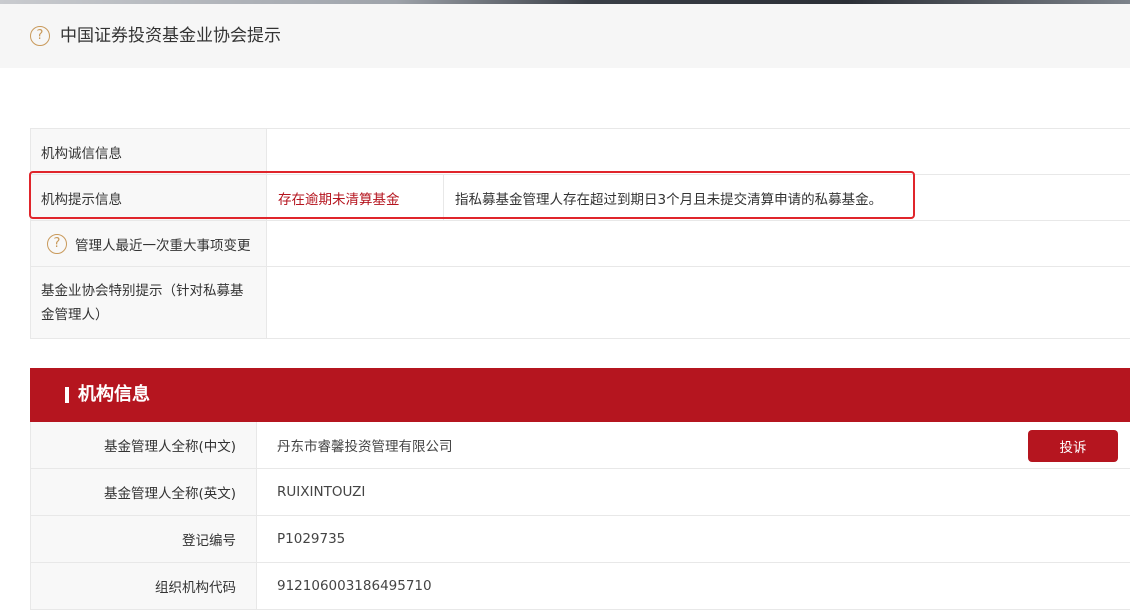  I want to click on section-title: 机构信息, so click(114, 394).